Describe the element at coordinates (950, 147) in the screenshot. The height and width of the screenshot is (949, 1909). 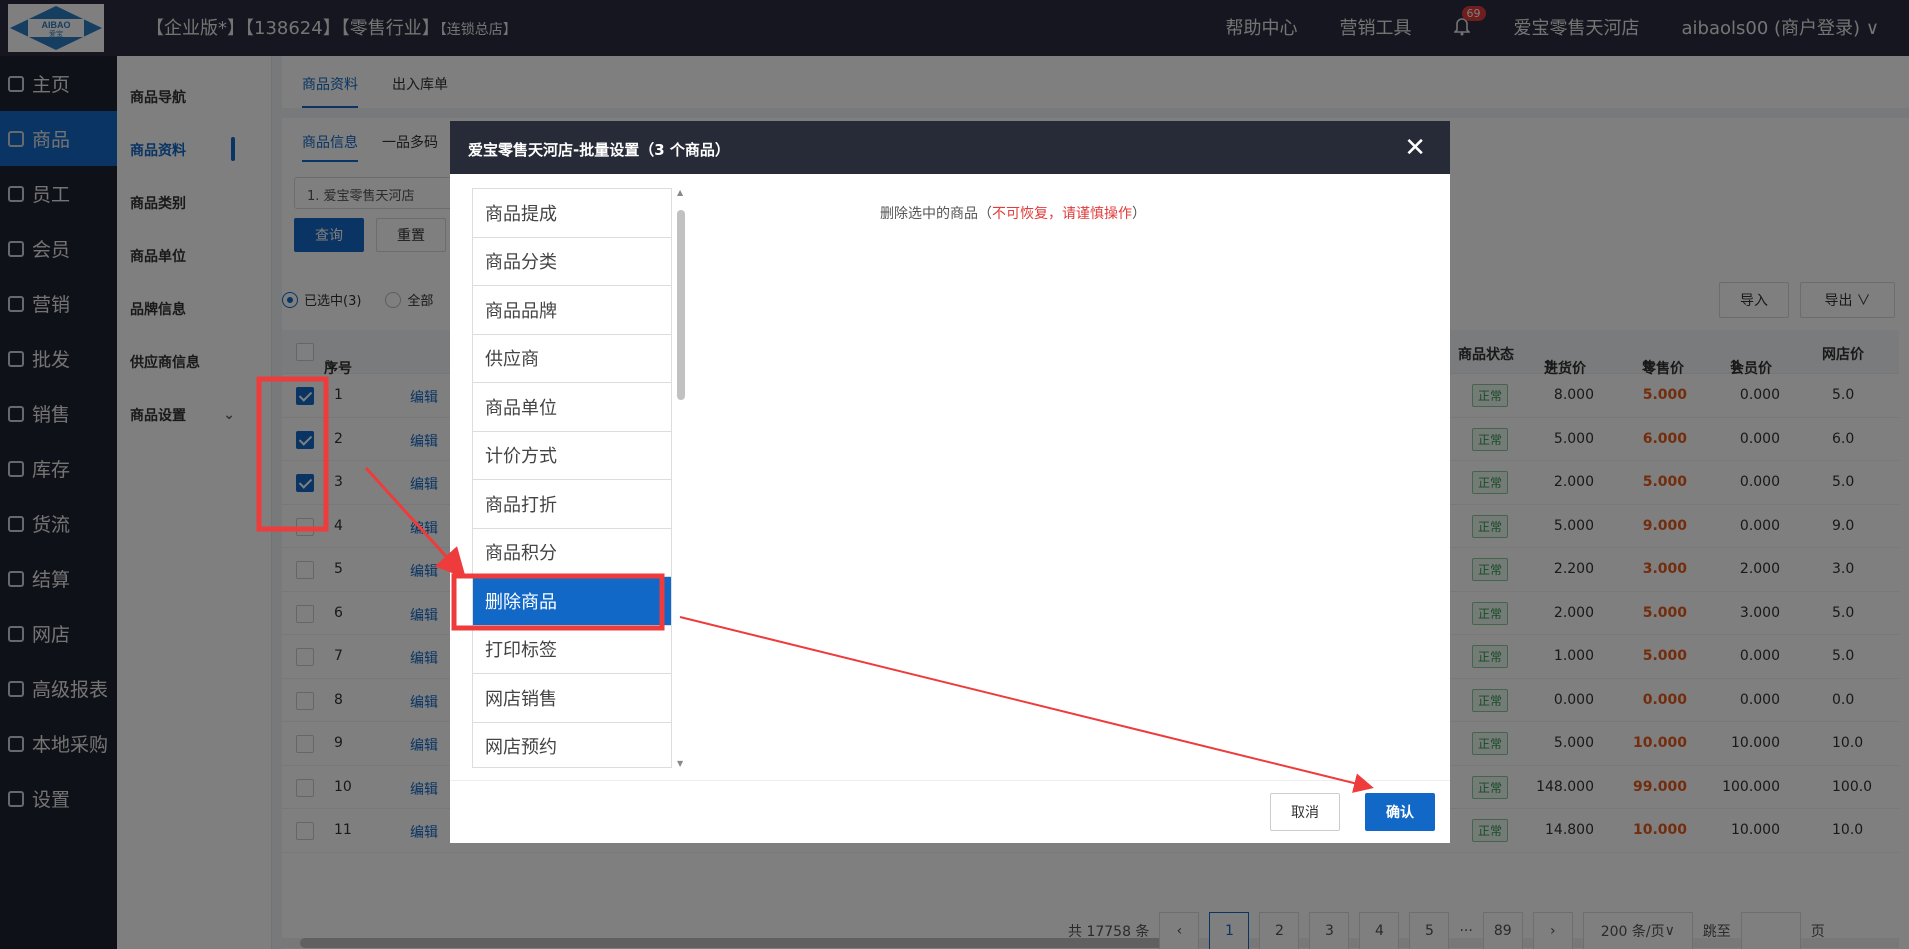
I see `modal-header: 爱宝零售天河店-批量设置（3 个商品） ✕` at that location.